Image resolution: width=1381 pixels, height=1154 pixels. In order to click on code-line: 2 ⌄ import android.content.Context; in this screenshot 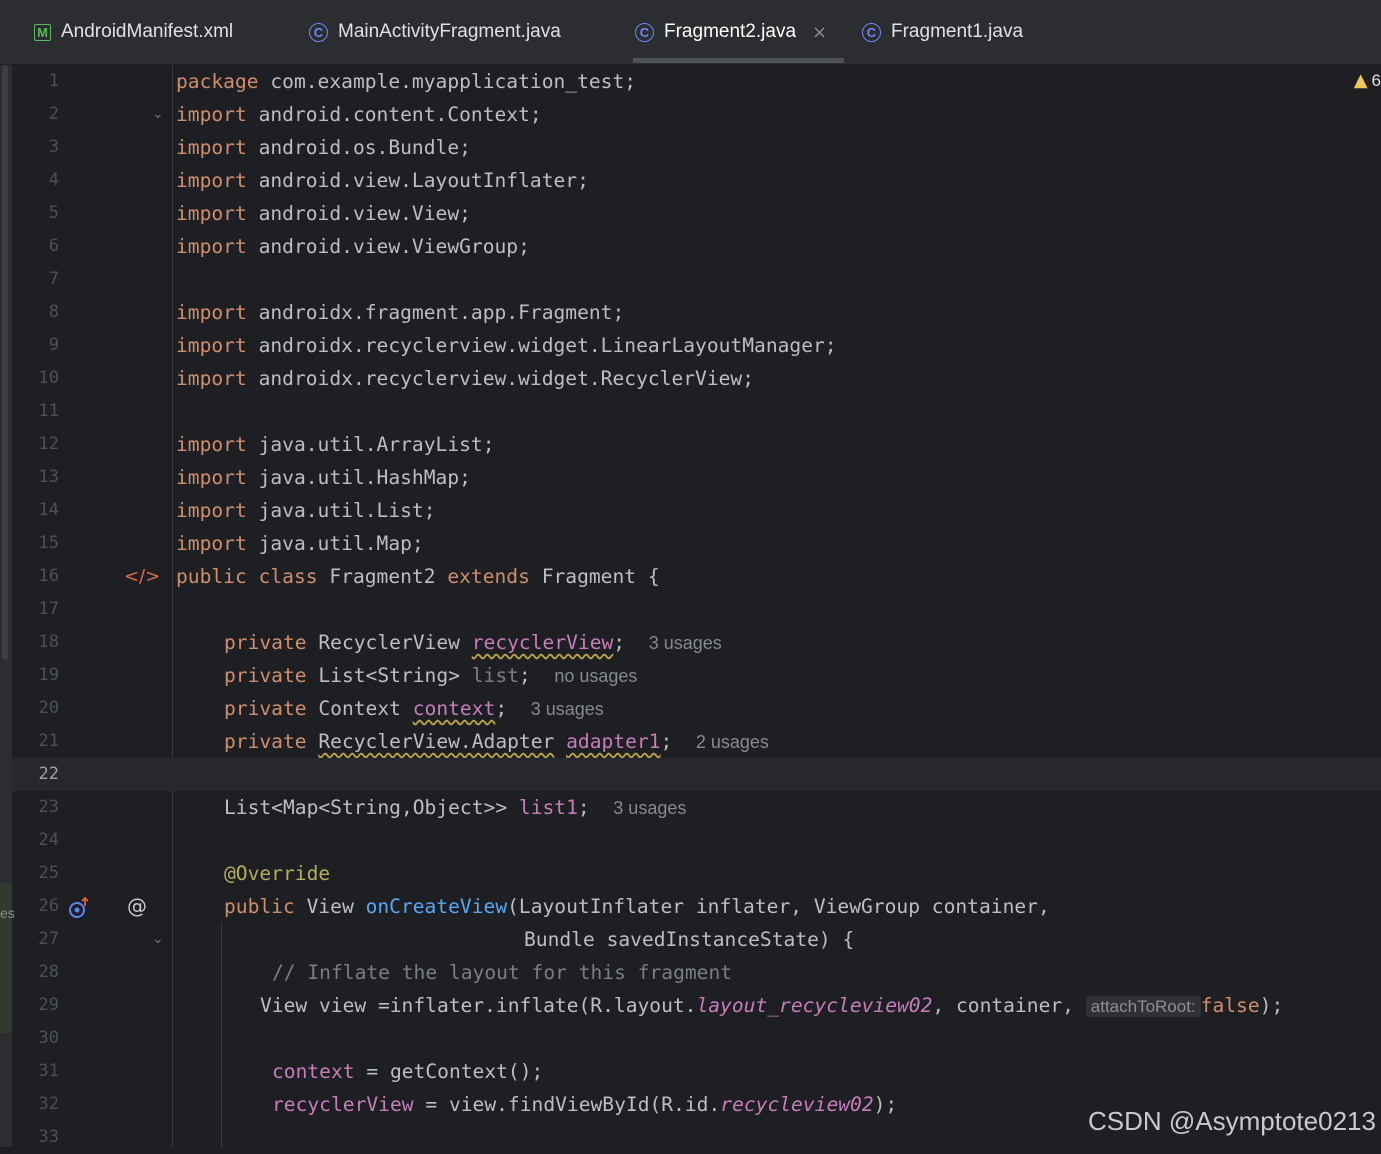, I will do `click(696, 114)`.